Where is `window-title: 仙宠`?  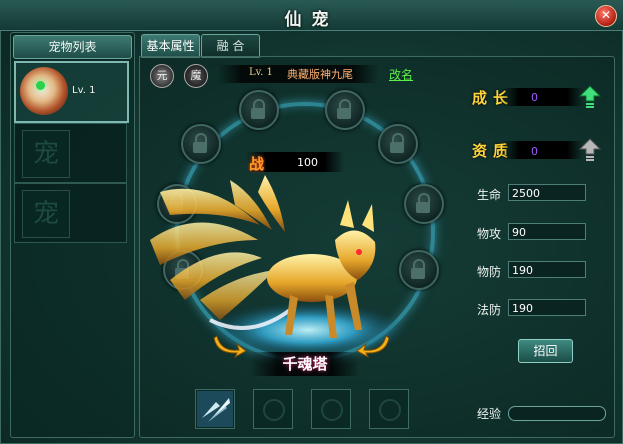
window-title: 仙宠 is located at coordinates (311, 20).